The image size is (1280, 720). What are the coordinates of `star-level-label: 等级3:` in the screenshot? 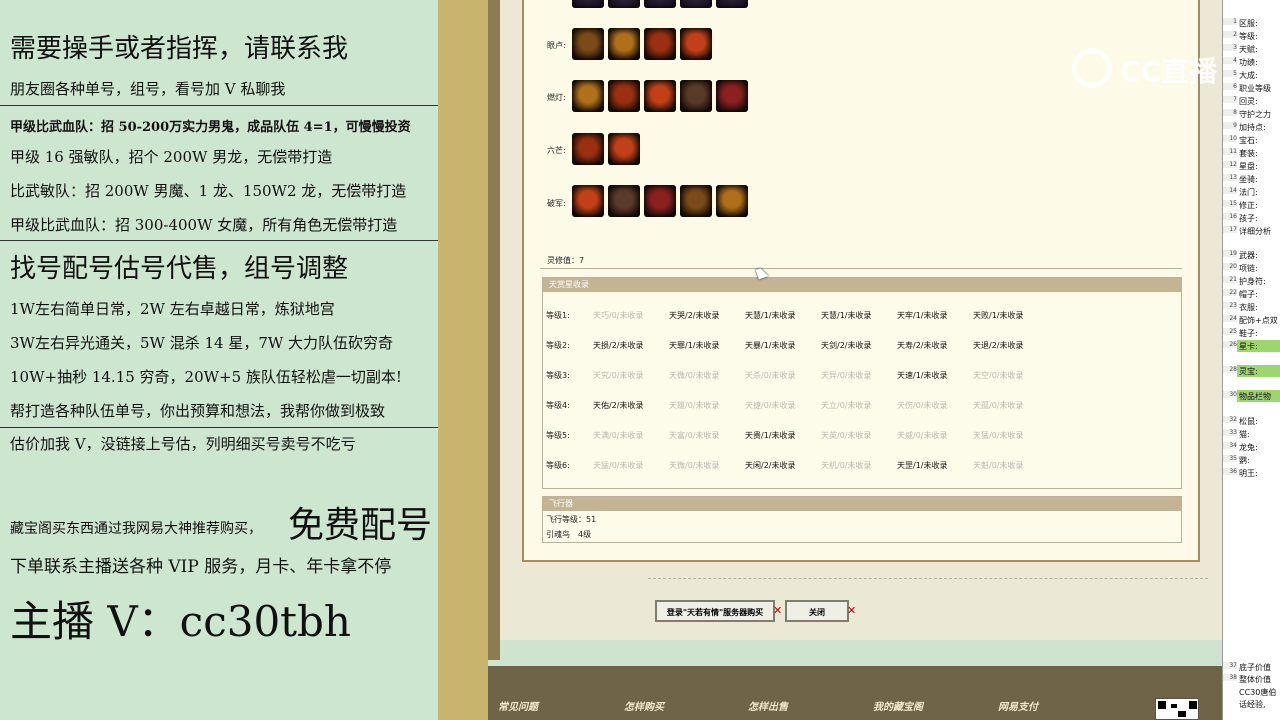 It's located at (558, 375).